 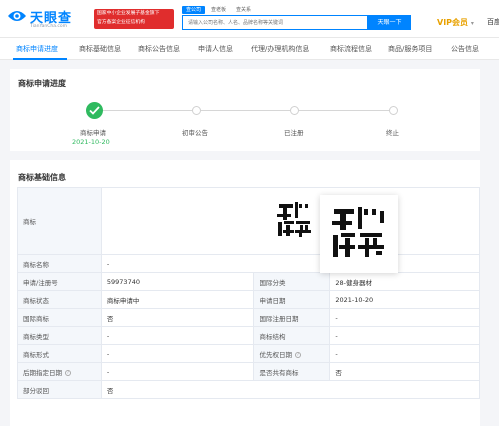 I want to click on step-complete-icon, so click(x=94, y=110).